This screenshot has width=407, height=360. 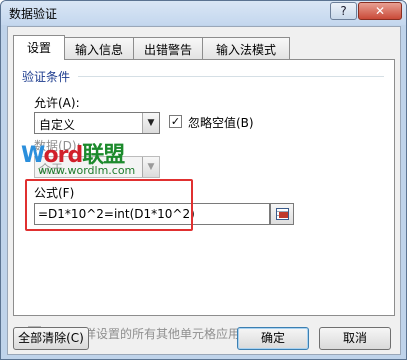 I want to click on clear-all-button: 全部清除(C), so click(x=51, y=338).